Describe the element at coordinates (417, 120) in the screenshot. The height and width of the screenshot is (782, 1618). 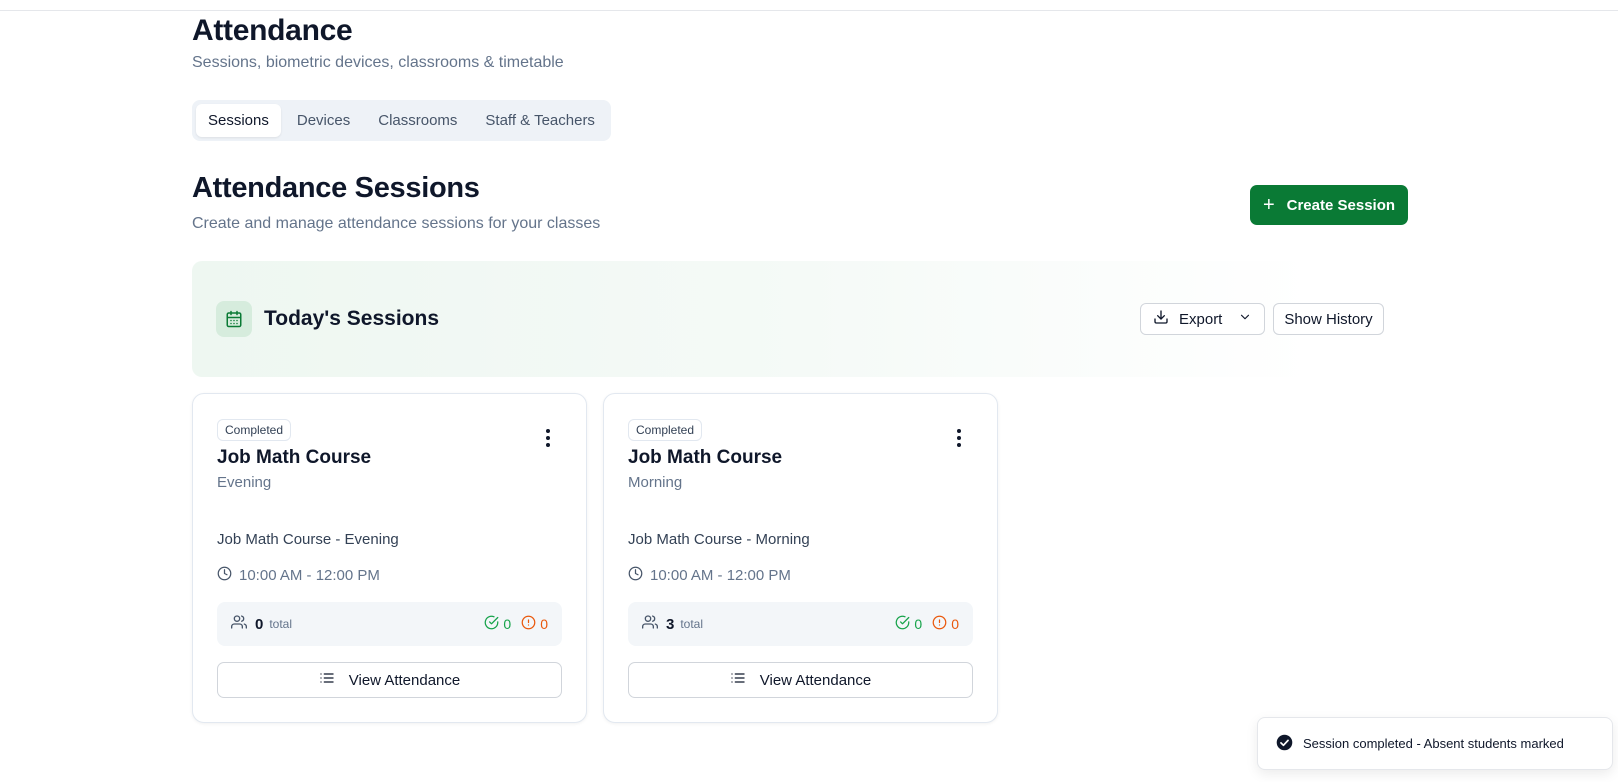
I see `tab-classrooms: Classrooms` at that location.